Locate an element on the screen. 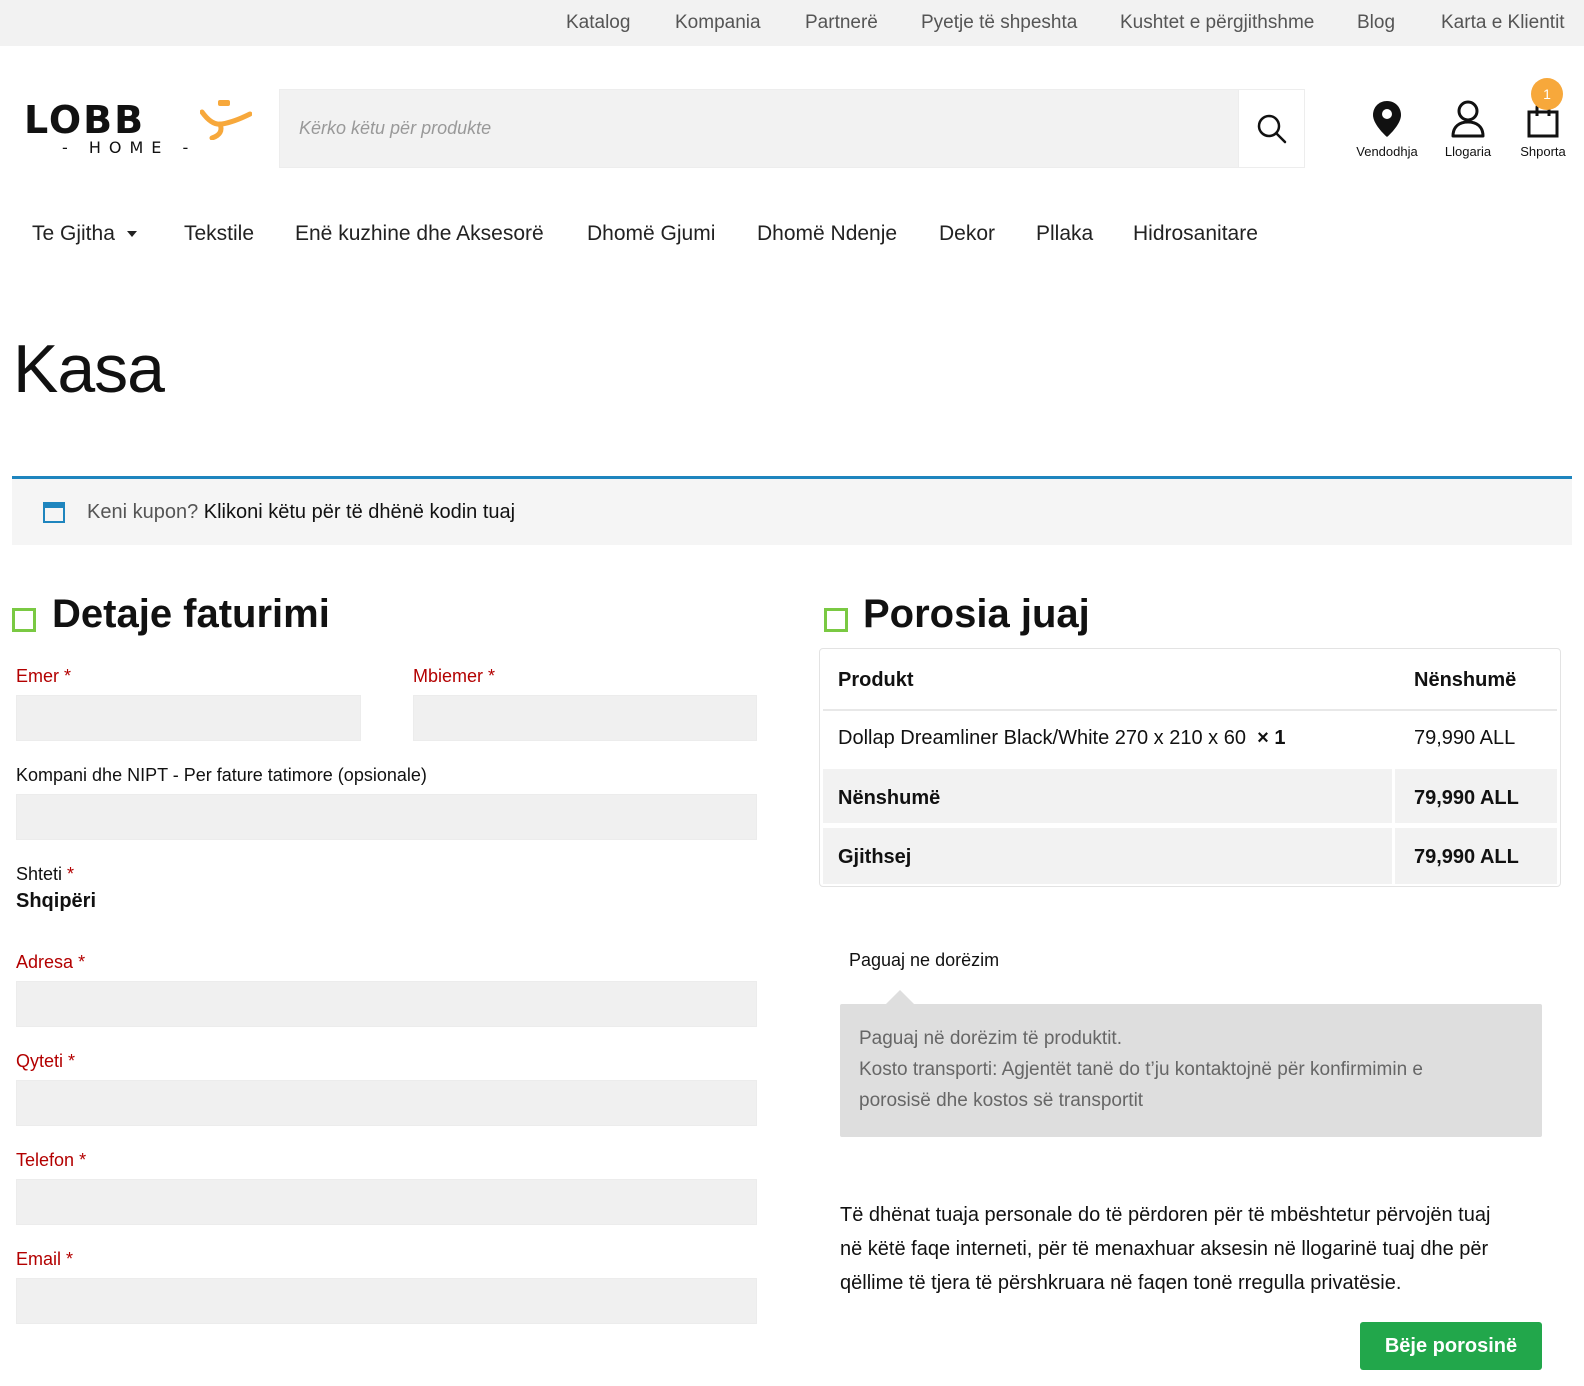 The height and width of the screenshot is (1386, 1584). last-name-label: Mbiemer * is located at coordinates (454, 676).